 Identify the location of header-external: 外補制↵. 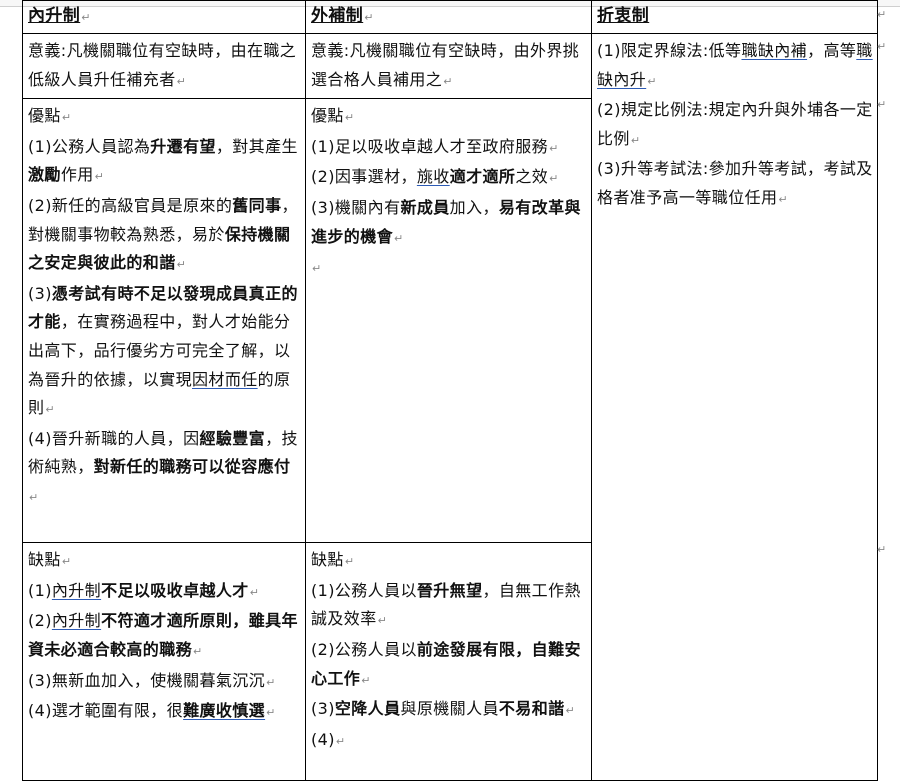
(448, 17).